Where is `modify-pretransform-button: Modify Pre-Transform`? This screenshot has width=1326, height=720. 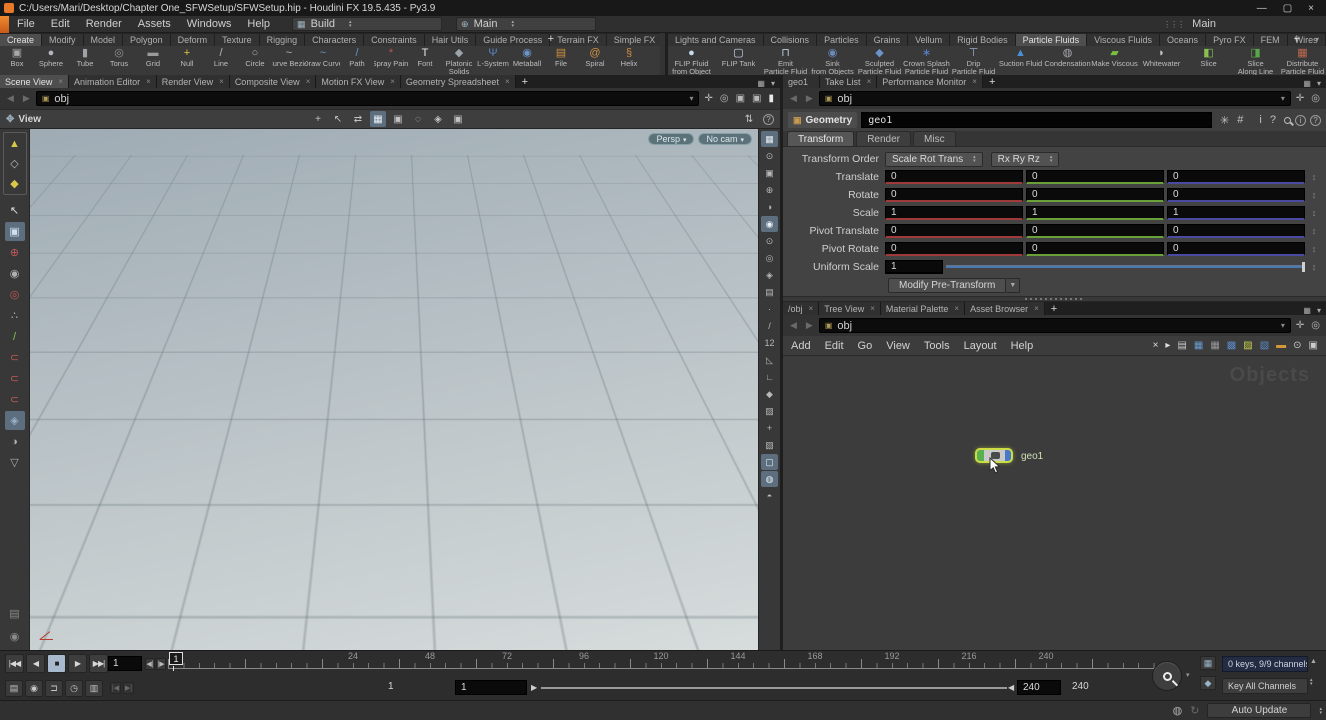 modify-pretransform-button: Modify Pre-Transform is located at coordinates (947, 285).